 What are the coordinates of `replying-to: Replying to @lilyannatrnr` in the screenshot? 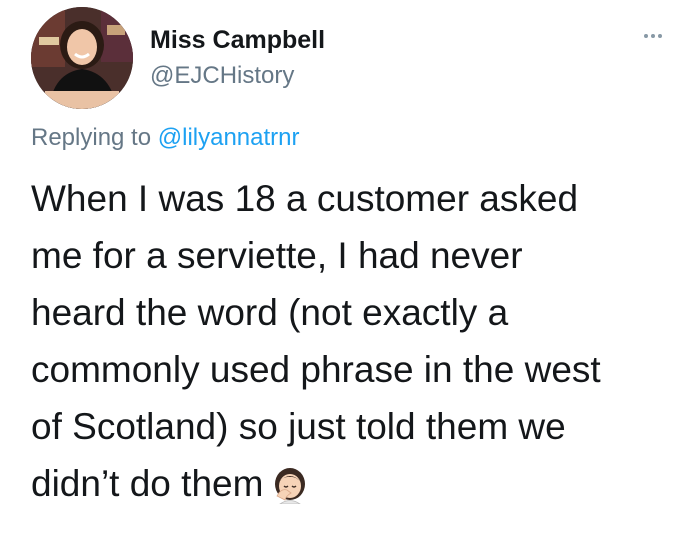 It's located at (165, 138).